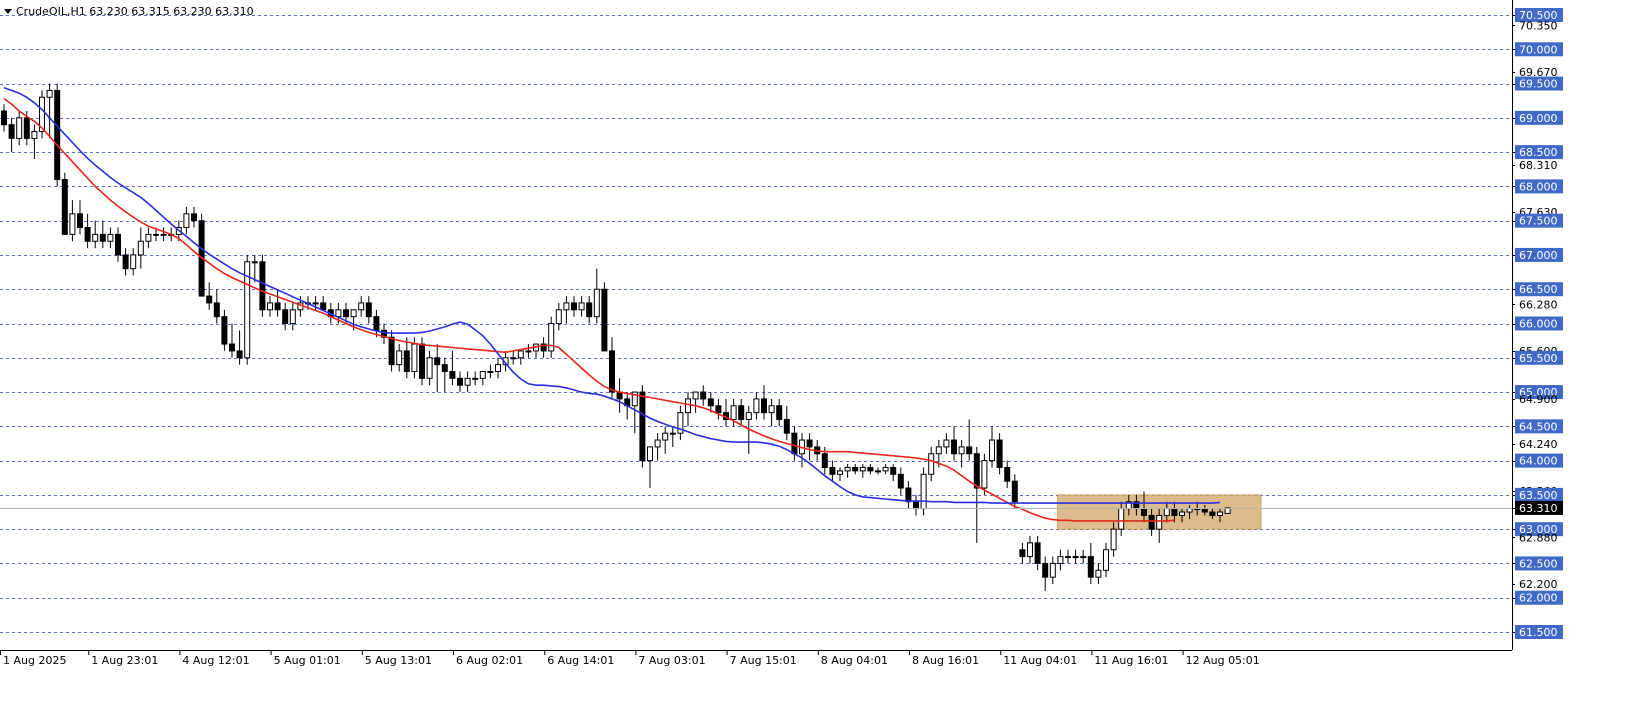  What do you see at coordinates (1538, 426) in the screenshot?
I see `price-level-label: 64.500` at bounding box center [1538, 426].